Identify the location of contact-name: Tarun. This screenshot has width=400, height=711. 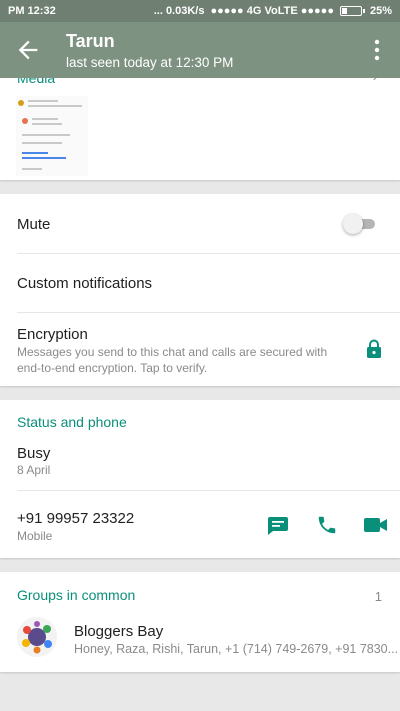
(90, 41).